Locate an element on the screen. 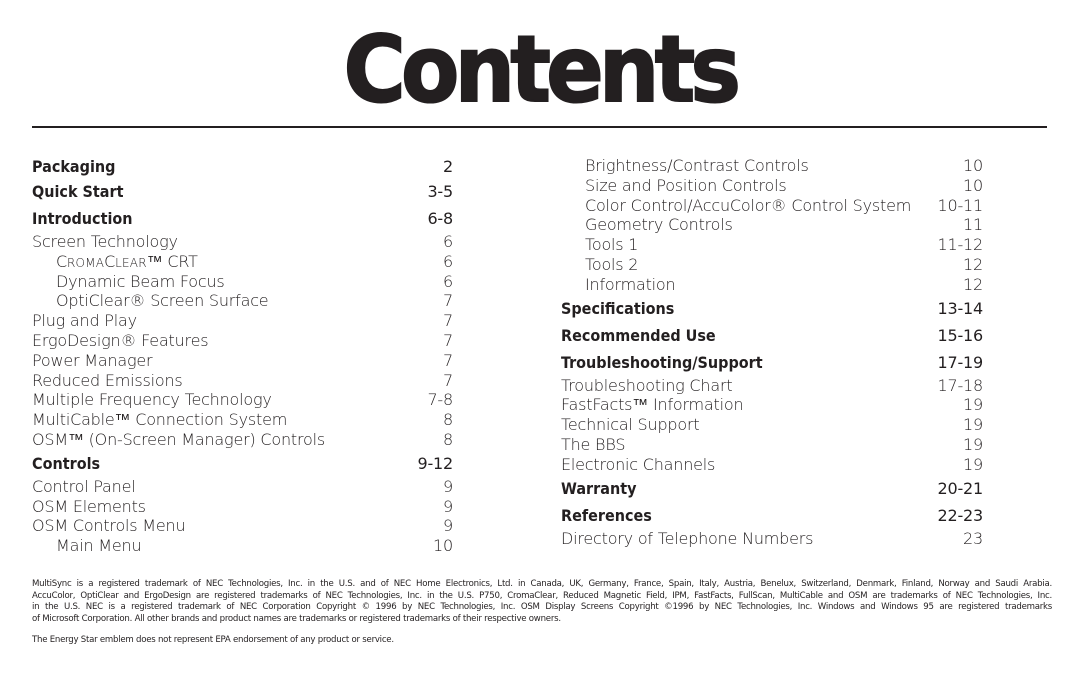  page-title: Contents is located at coordinates (542, 69).